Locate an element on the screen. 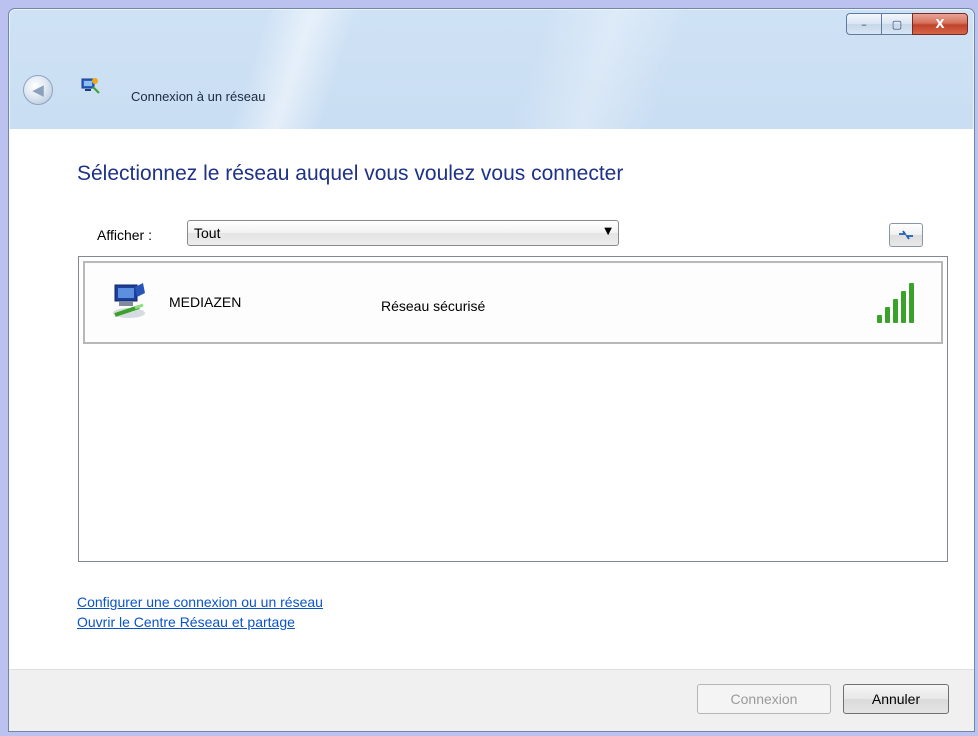  minimize-button: – is located at coordinates (863, 24).